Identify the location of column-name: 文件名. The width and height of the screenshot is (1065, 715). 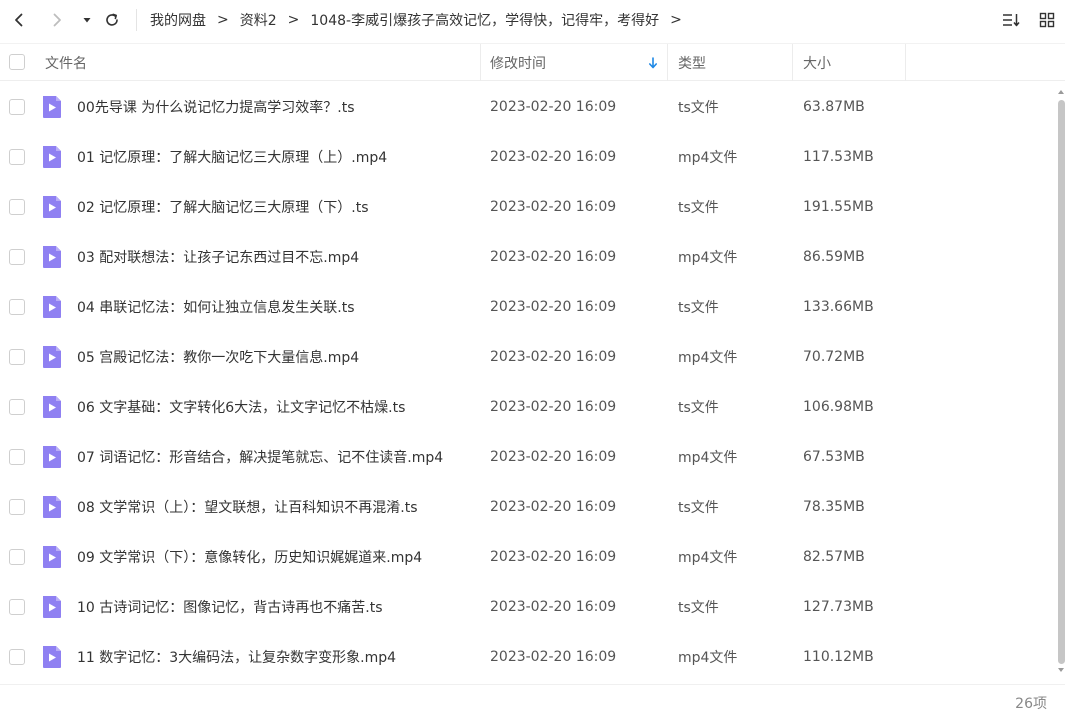
(66, 62).